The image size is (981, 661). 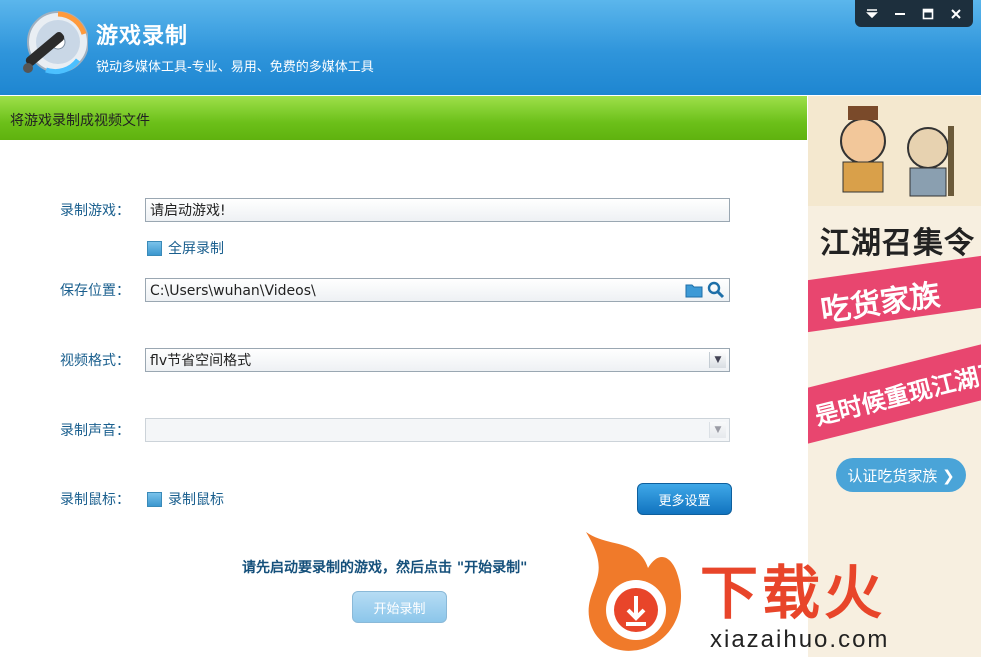 I want to click on folder-icon, so click(x=694, y=292).